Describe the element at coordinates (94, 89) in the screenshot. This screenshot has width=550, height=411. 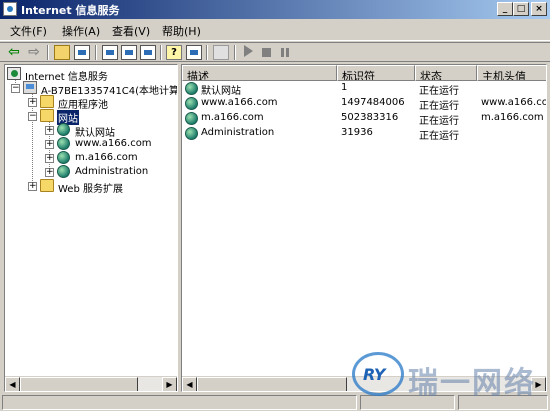
I see `tree-node-computer: − A-B7BE1335741C4(本地计算机)` at that location.